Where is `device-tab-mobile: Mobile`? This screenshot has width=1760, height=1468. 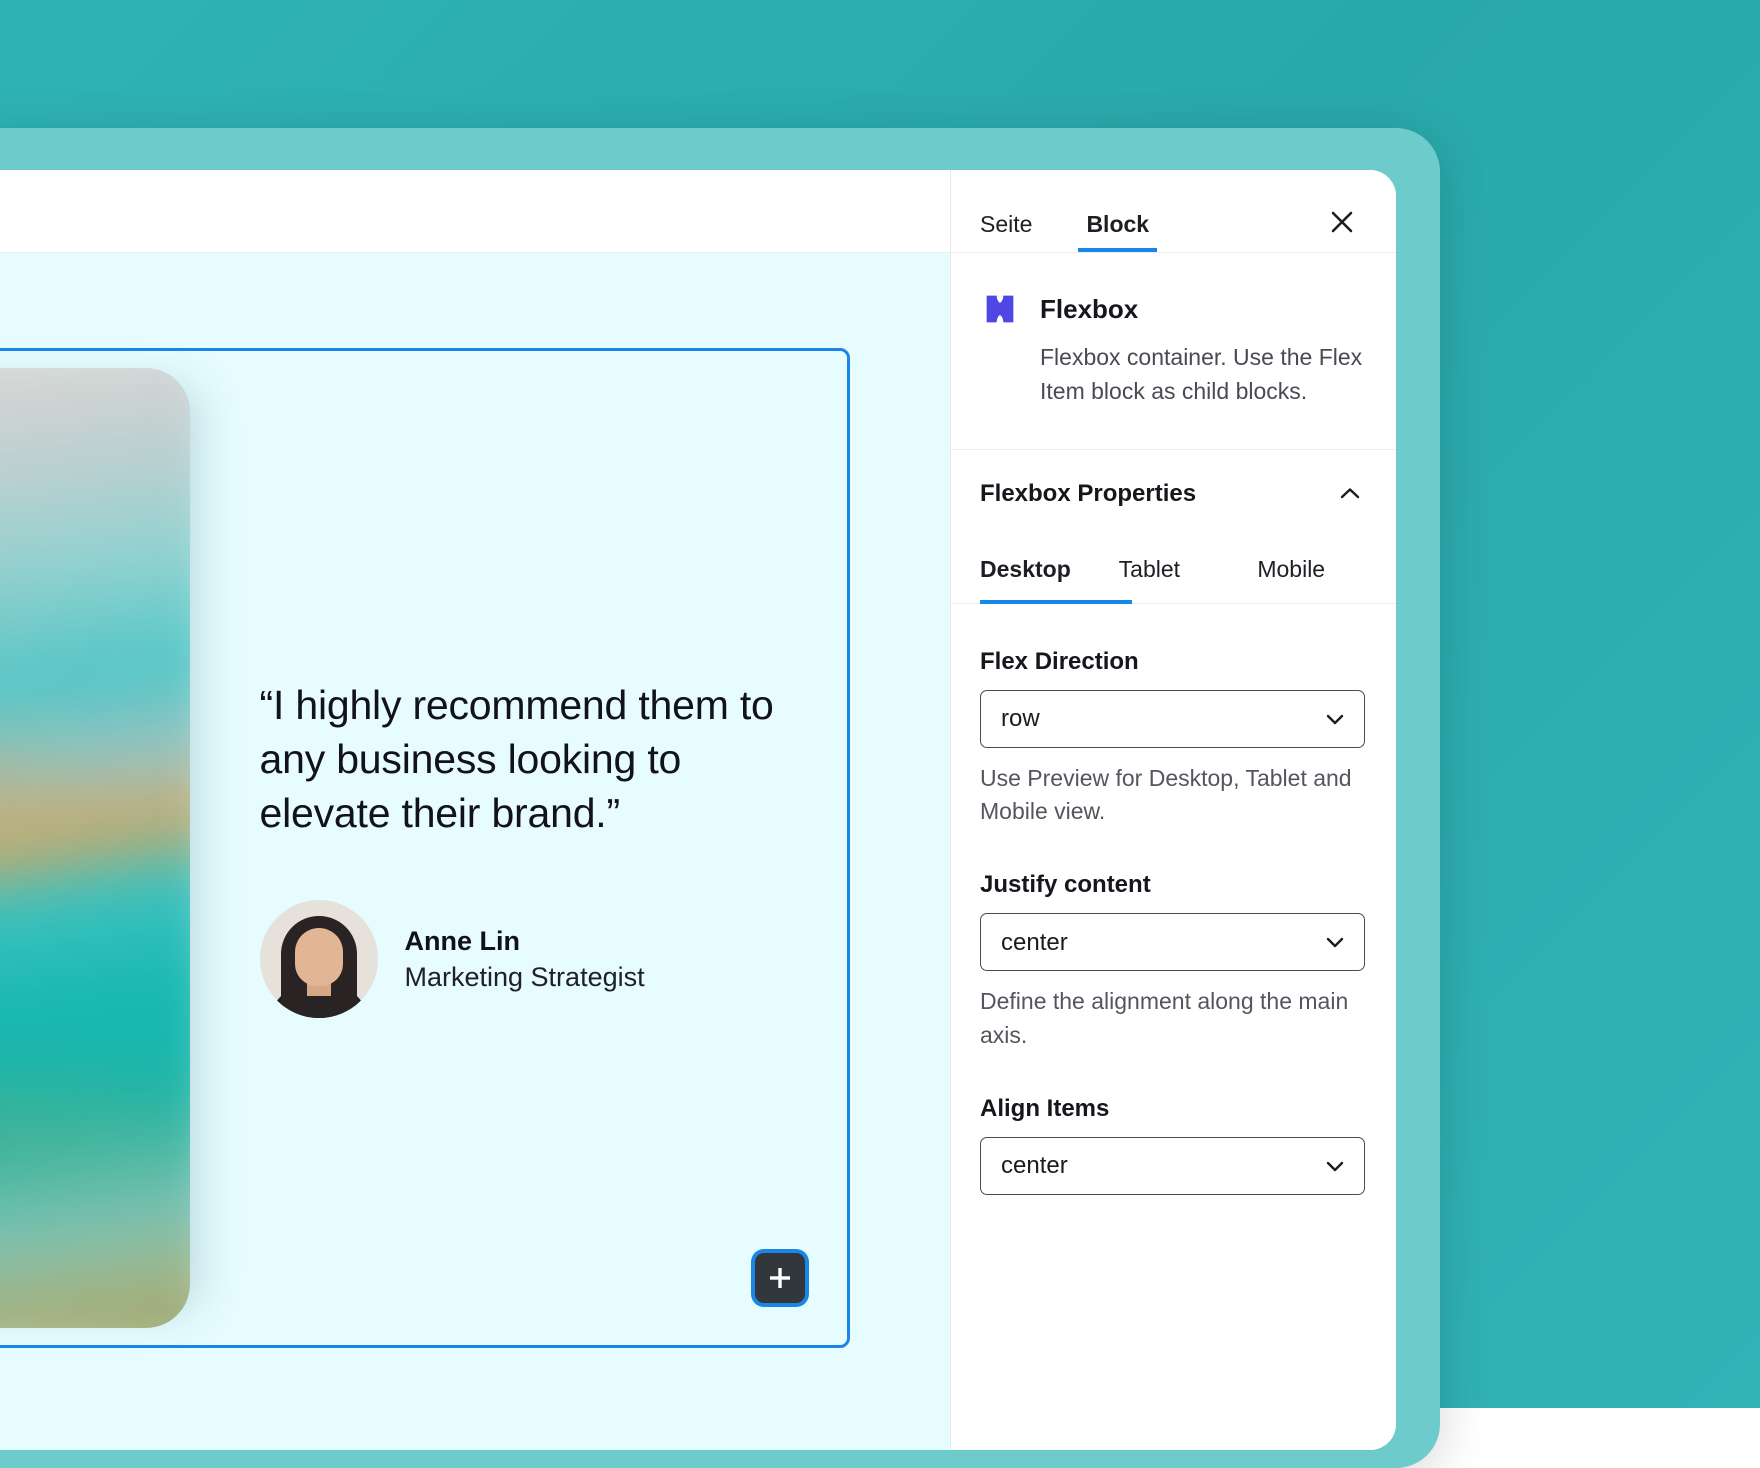 device-tab-mobile: Mobile is located at coordinates (1326, 570).